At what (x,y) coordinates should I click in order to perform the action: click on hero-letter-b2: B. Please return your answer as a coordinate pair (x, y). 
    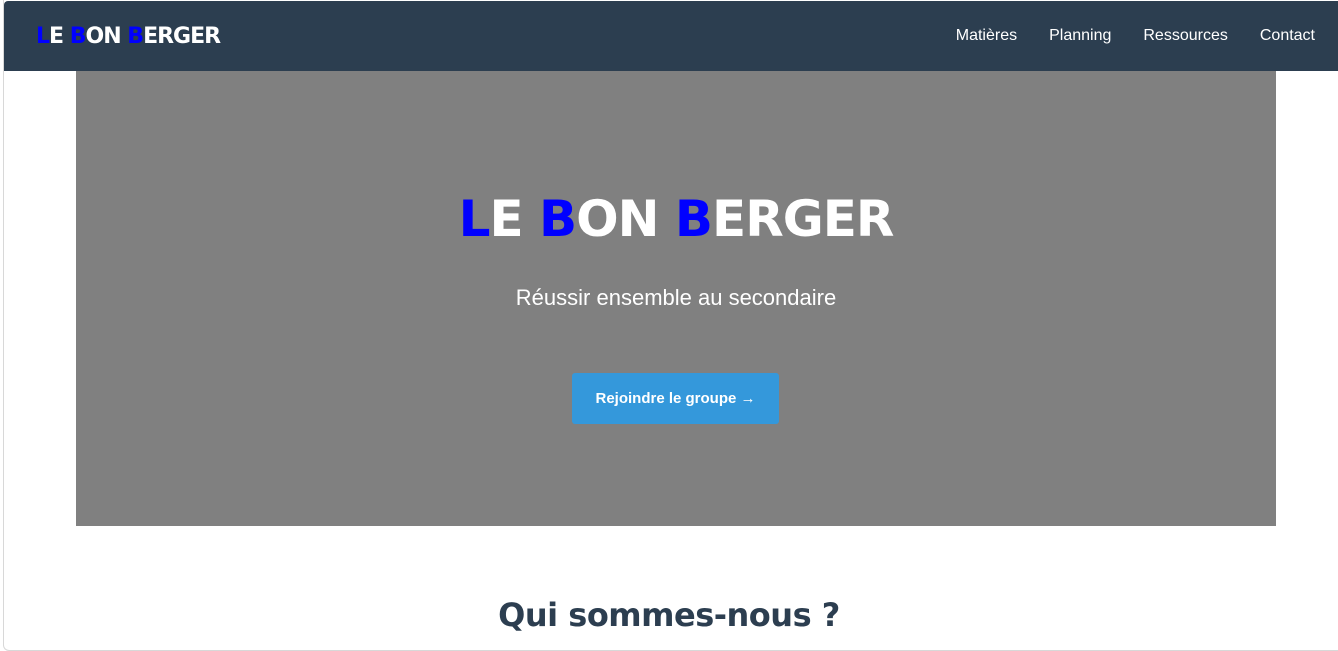
    Looking at the image, I should click on (693, 219).